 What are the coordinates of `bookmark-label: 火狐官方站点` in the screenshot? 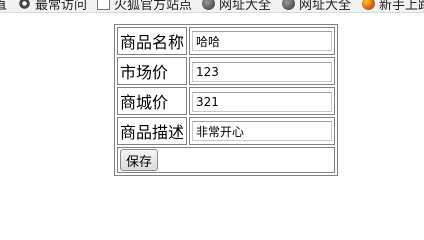 It's located at (153, 6).